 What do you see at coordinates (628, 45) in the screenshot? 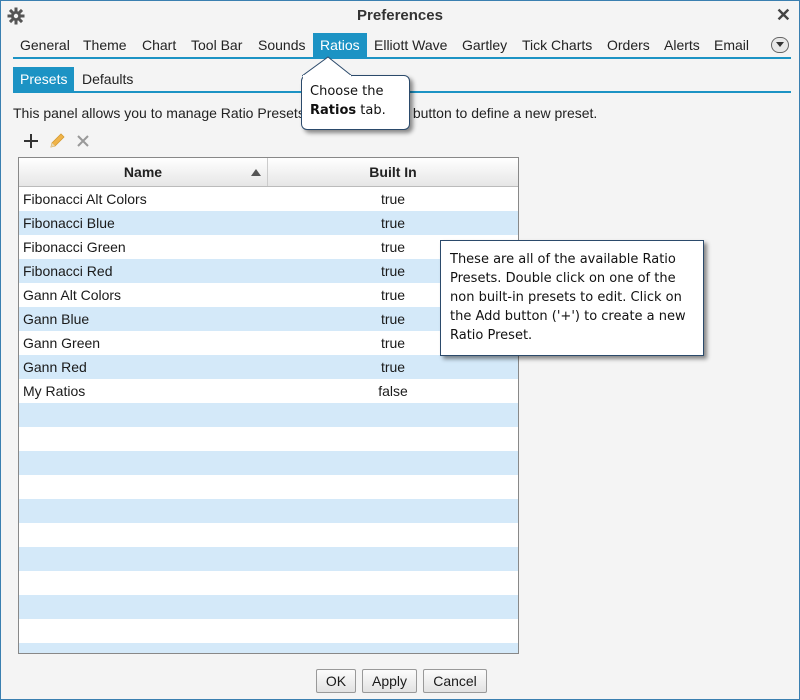
I see `tab-orders: Orders` at bounding box center [628, 45].